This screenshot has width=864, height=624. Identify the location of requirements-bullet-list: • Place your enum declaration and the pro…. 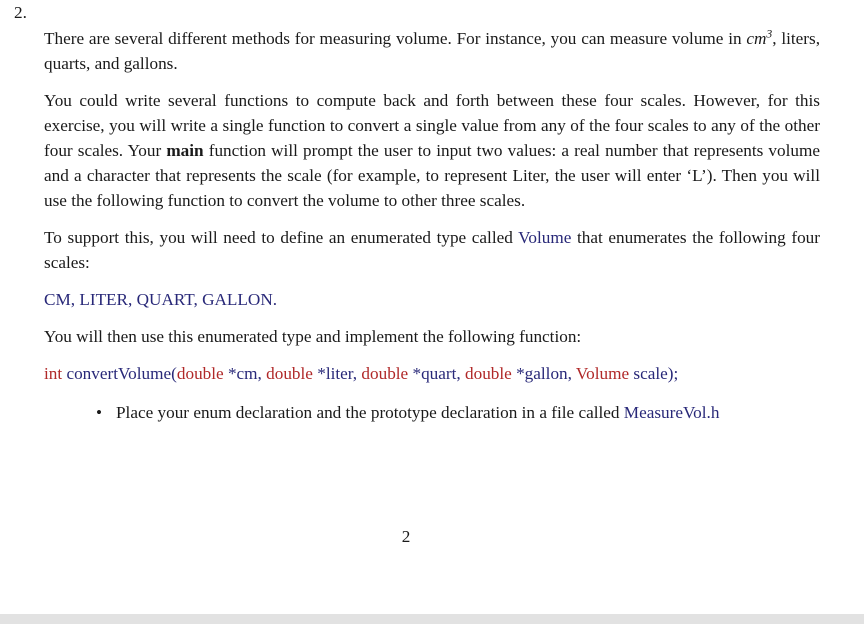
(432, 412).